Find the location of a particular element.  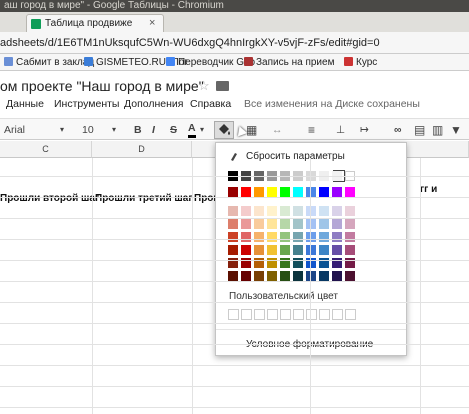

borders-icon: ▦ is located at coordinates (251, 130).